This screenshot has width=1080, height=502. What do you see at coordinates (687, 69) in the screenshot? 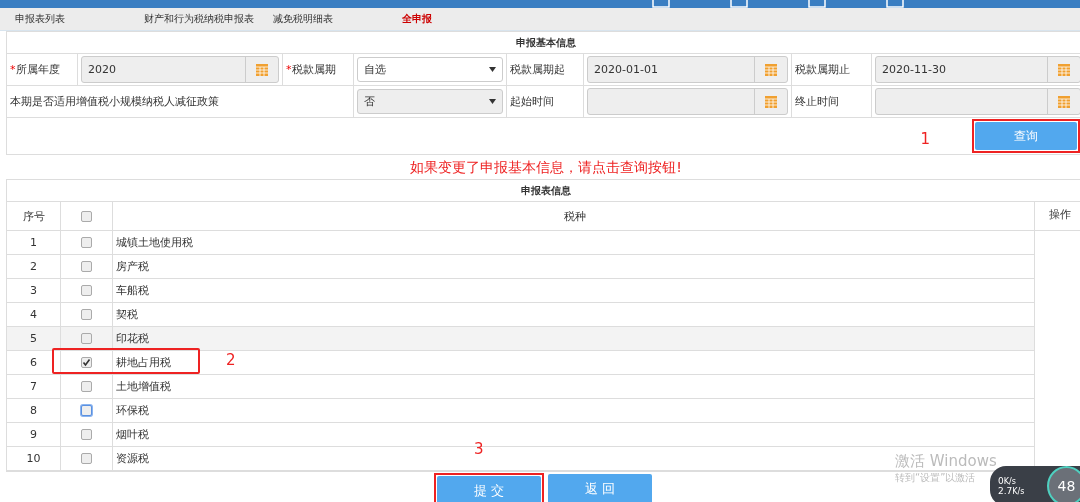
I see `date-field: 2020-01-01` at bounding box center [687, 69].